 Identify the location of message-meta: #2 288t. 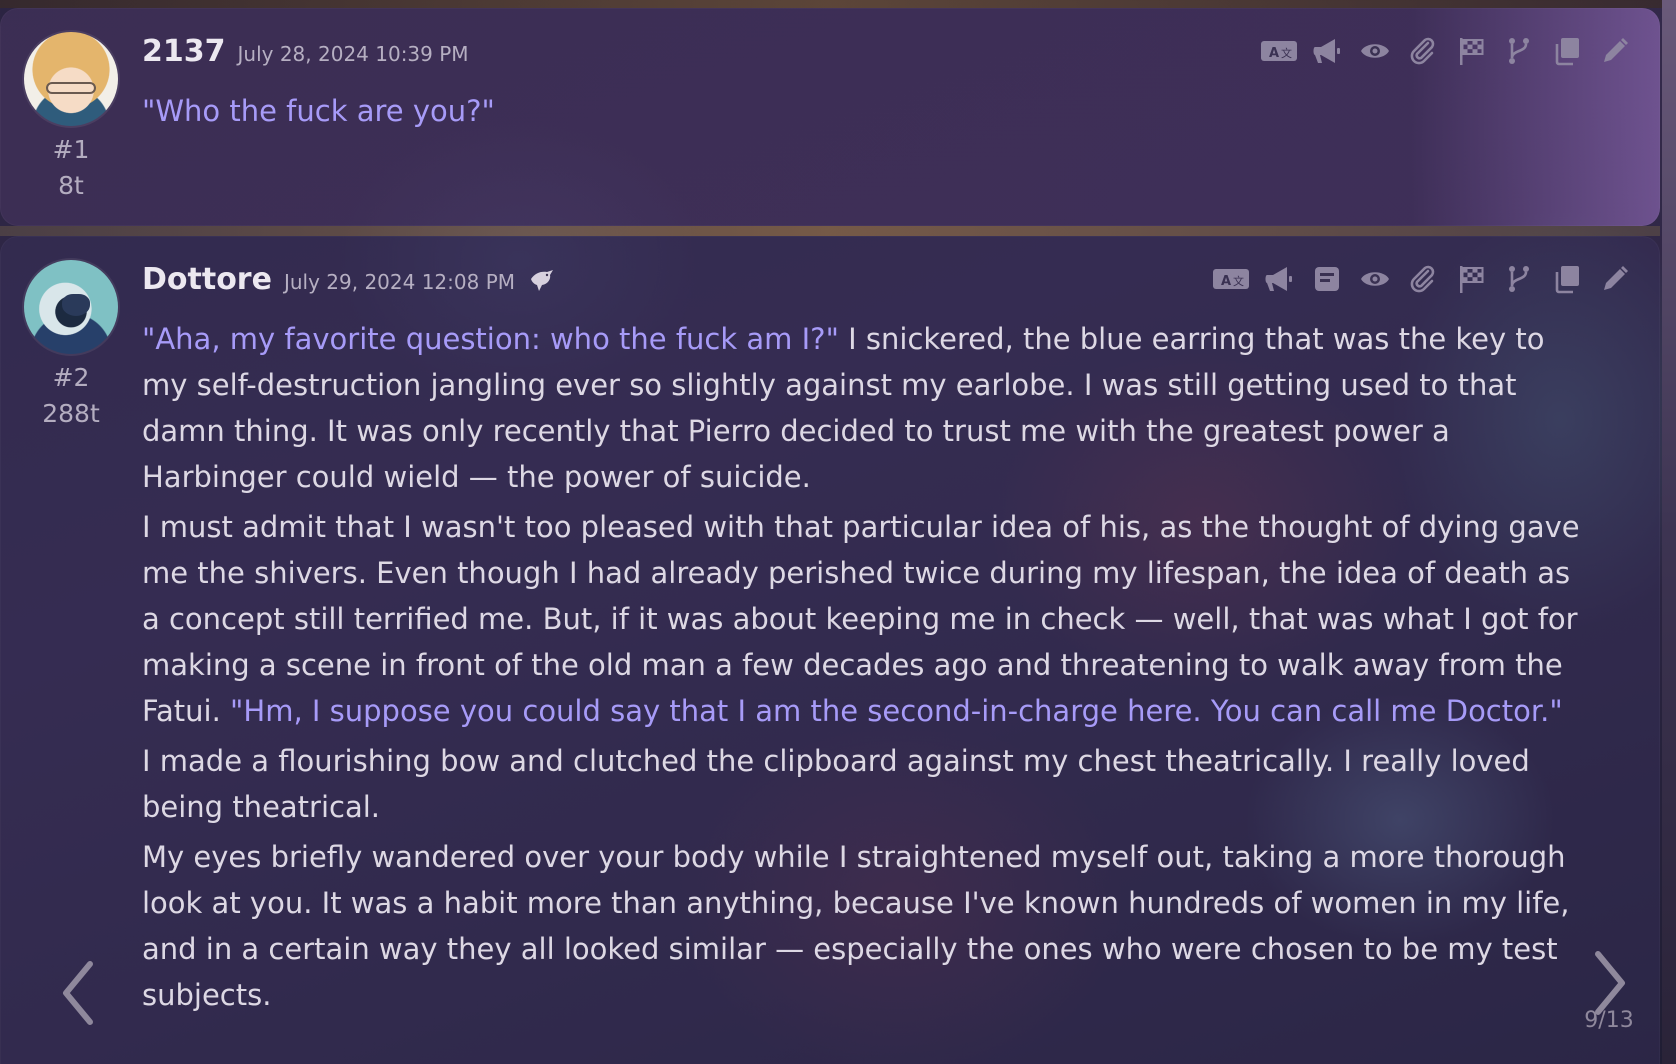
(71, 396).